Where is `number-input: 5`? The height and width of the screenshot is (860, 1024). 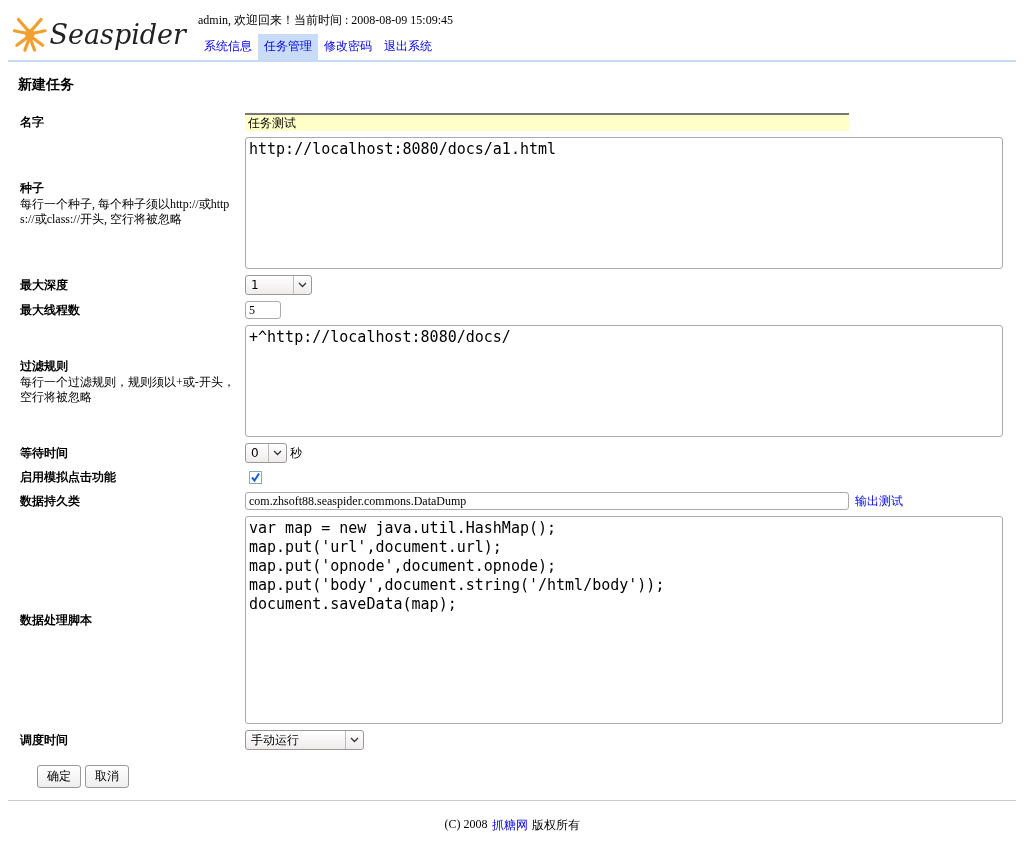
number-input: 5 is located at coordinates (263, 310).